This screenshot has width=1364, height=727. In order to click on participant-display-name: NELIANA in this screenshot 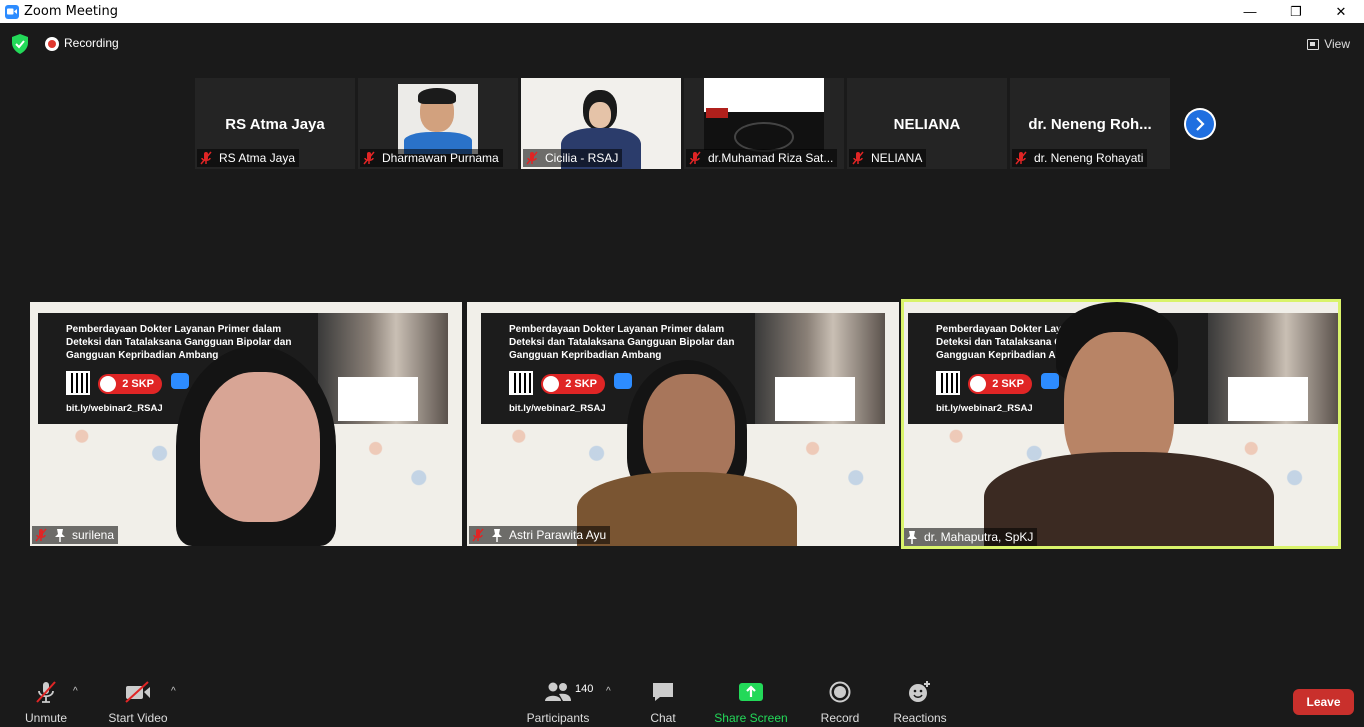, I will do `click(927, 124)`.